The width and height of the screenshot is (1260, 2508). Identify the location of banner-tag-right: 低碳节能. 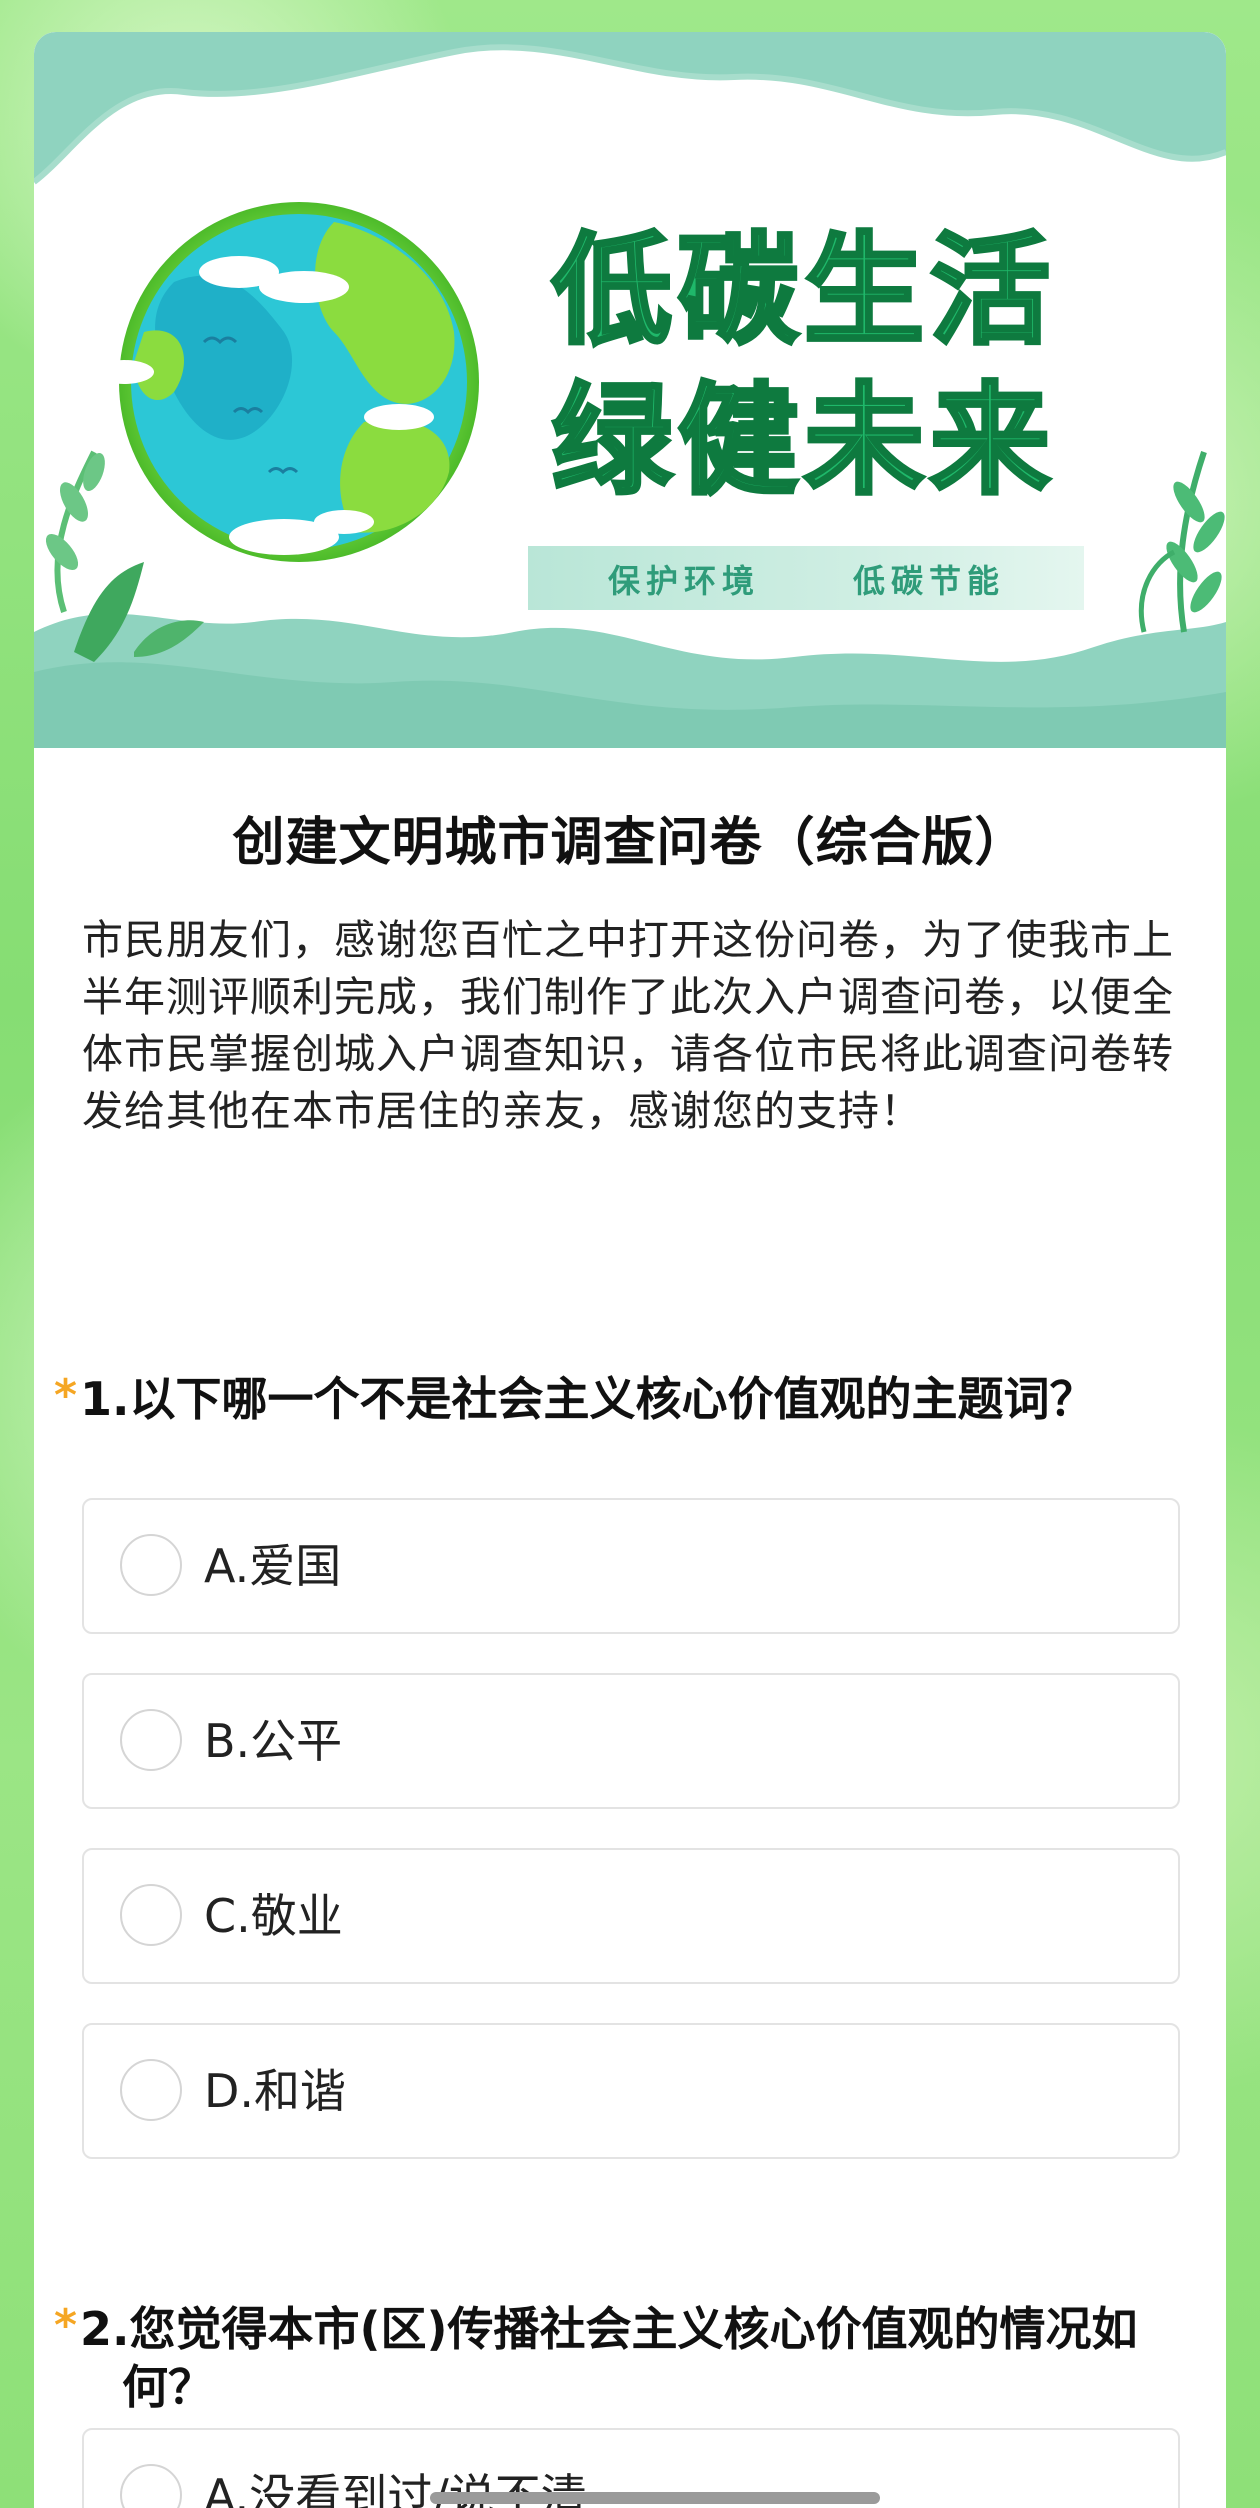
(929, 581).